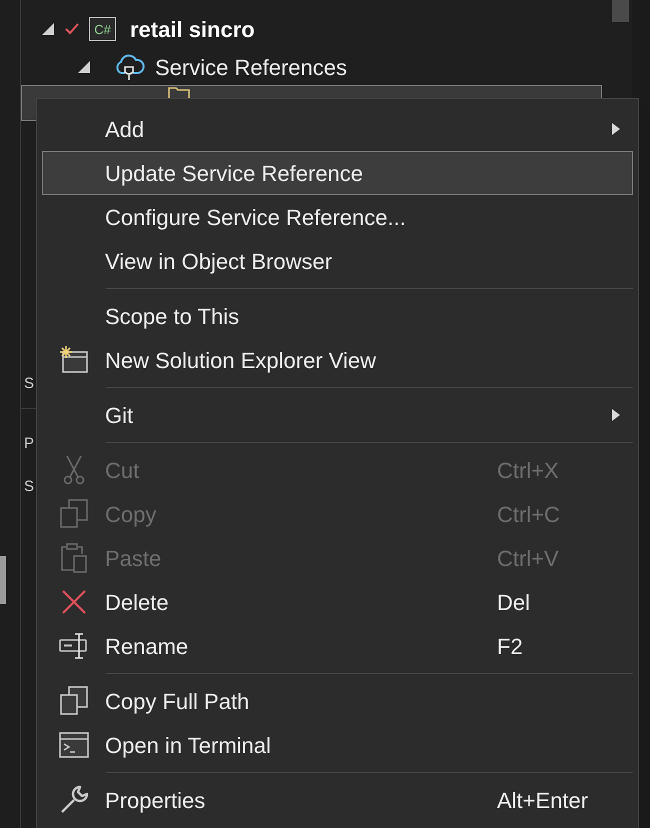 Image resolution: width=650 pixels, height=828 pixels. What do you see at coordinates (74, 800) in the screenshot?
I see `wrench-icon` at bounding box center [74, 800].